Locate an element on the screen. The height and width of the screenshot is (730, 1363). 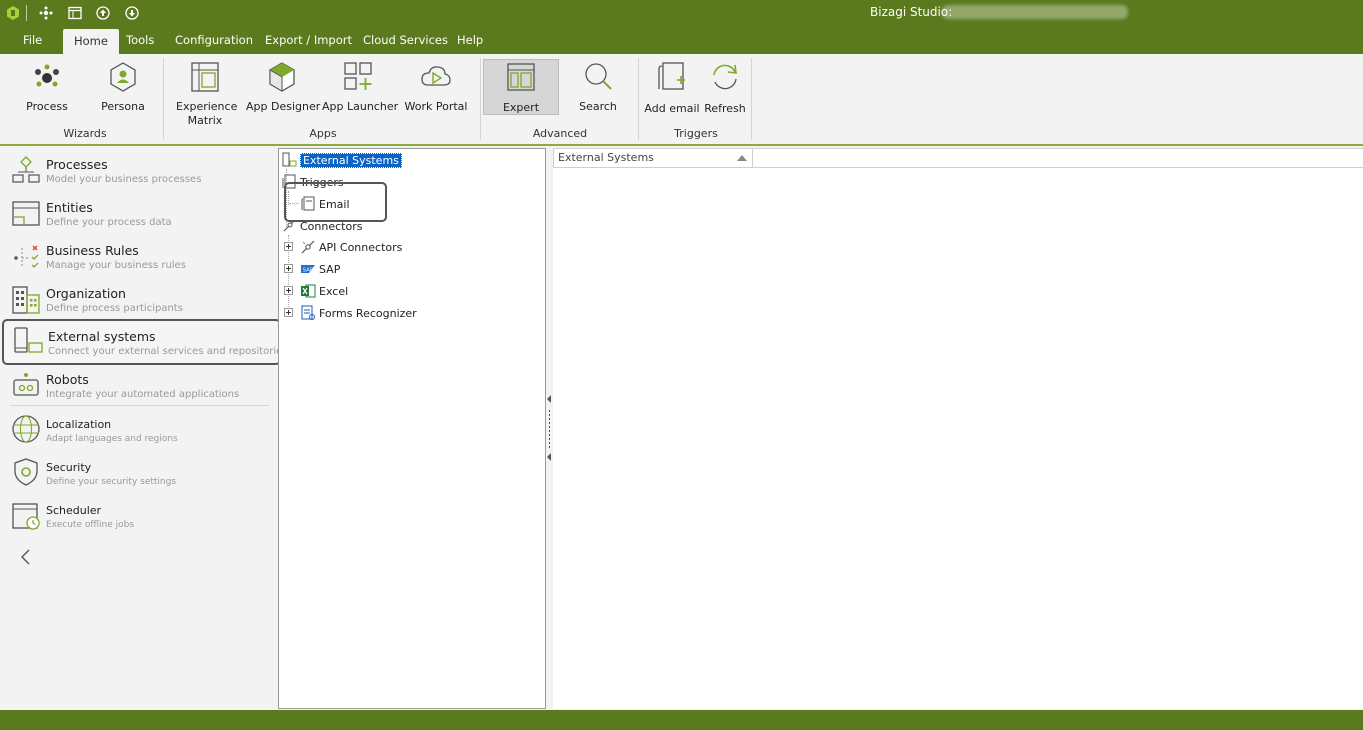
app-designer-icon is located at coordinates (282, 77).